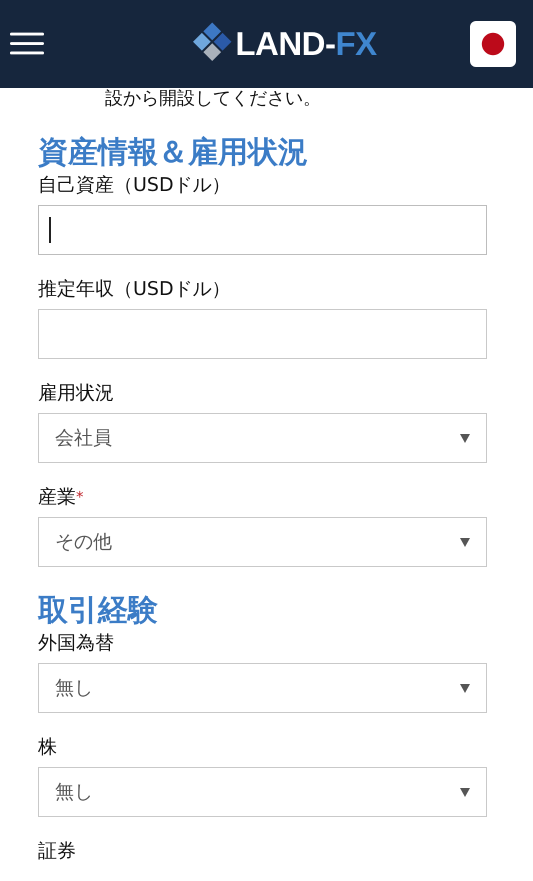 The image size is (533, 881). Describe the element at coordinates (61, 497) in the screenshot. I see `field-label: 産業*` at that location.